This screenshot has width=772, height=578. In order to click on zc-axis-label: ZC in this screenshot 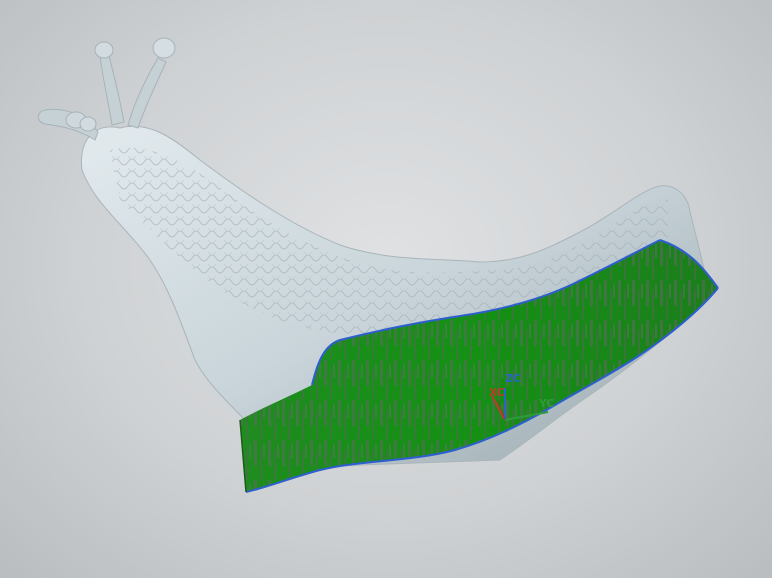, I will do `click(513, 378)`.